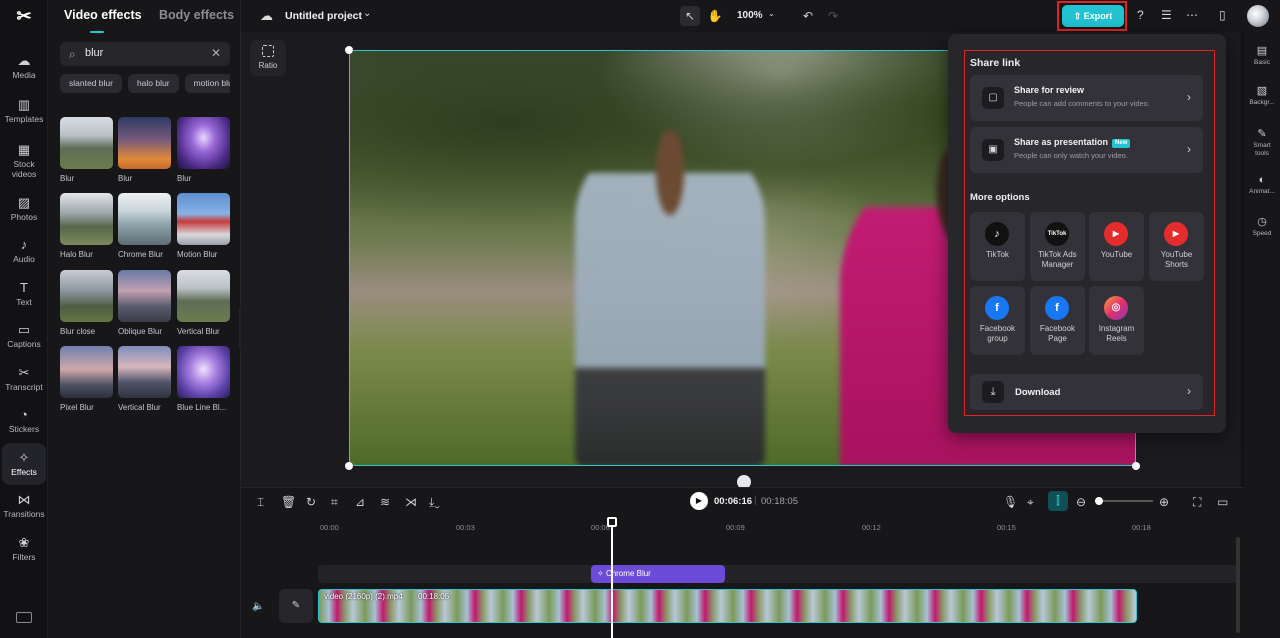  What do you see at coordinates (24, 209) in the screenshot?
I see `rail-item-photos: ▨ Photos` at bounding box center [24, 209].